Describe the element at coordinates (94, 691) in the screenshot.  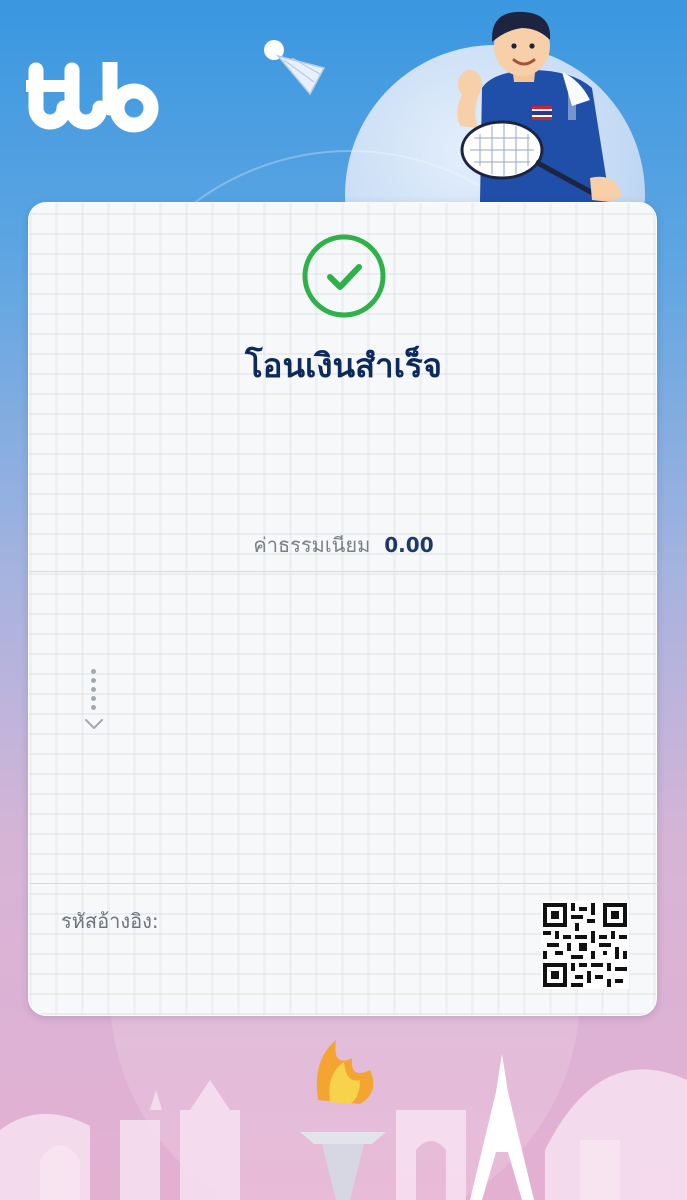
I see `expand-dots` at that location.